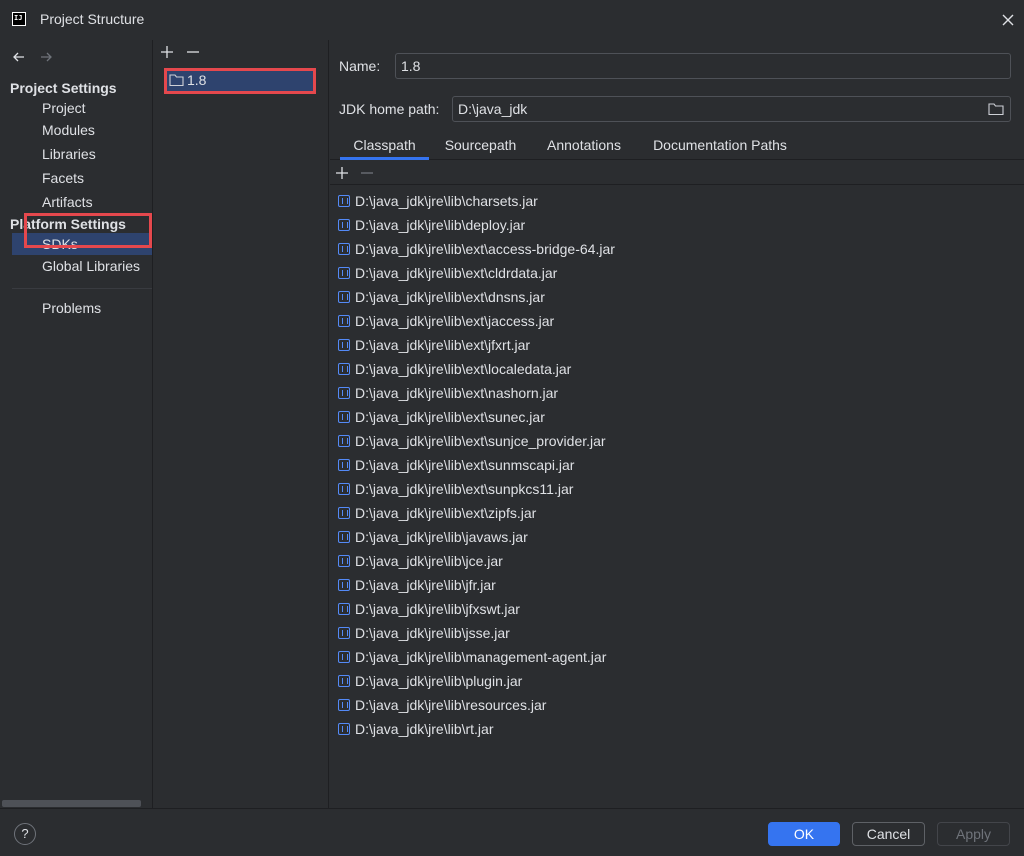 The image size is (1024, 856). What do you see at coordinates (638, 729) in the screenshot?
I see `classpath-row: D:\java_jdk\jre\lib\rt.jar` at bounding box center [638, 729].